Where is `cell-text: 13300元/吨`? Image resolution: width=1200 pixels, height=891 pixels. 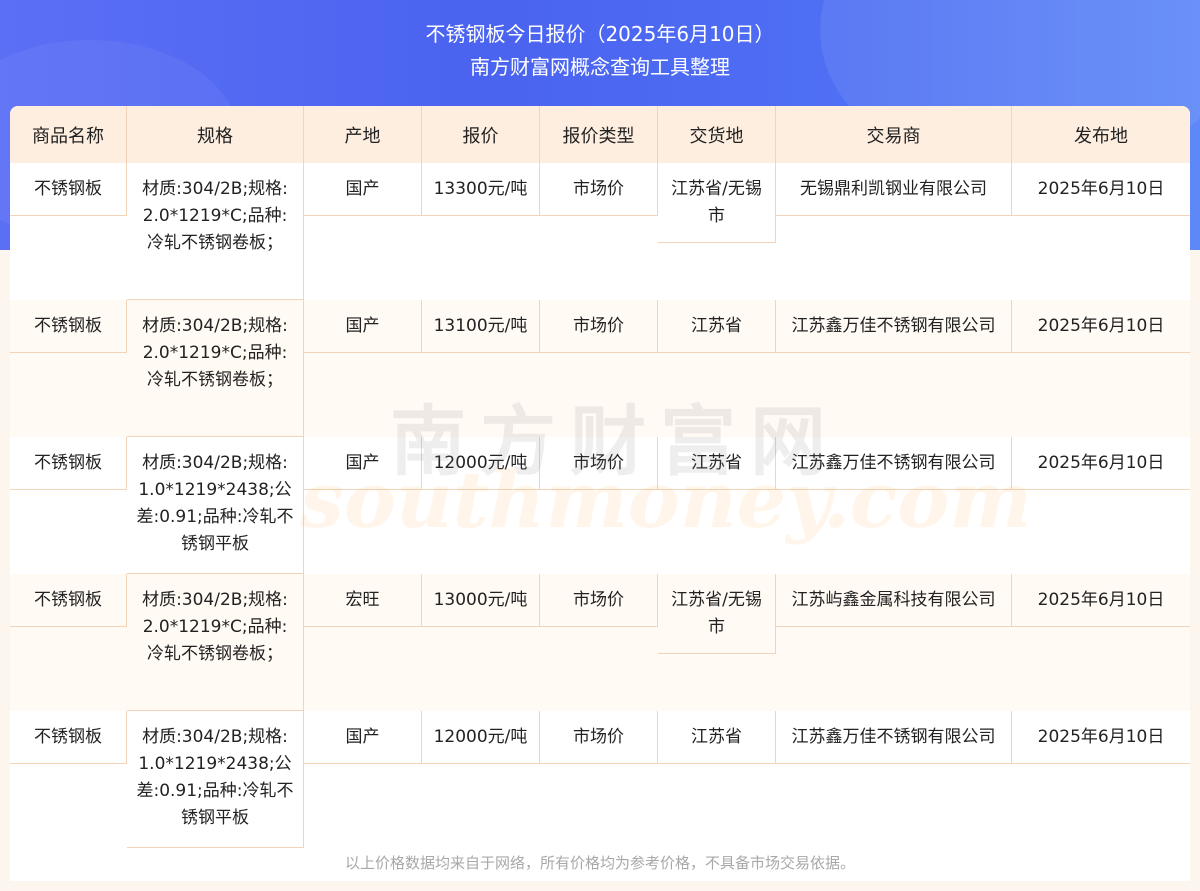 cell-text: 13300元/吨 is located at coordinates (481, 189).